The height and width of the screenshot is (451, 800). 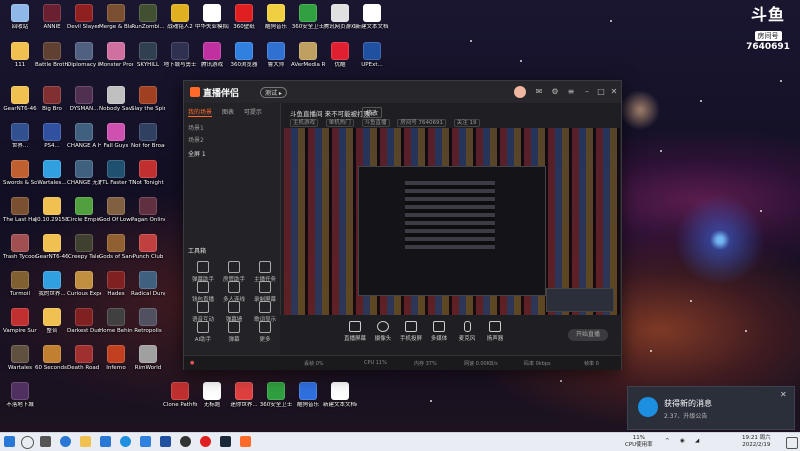 I want to click on app-titlebar: 直播伴侣 测试 ▸ ✉ ⚙ ≡ – □ ✕, so click(x=402, y=92).